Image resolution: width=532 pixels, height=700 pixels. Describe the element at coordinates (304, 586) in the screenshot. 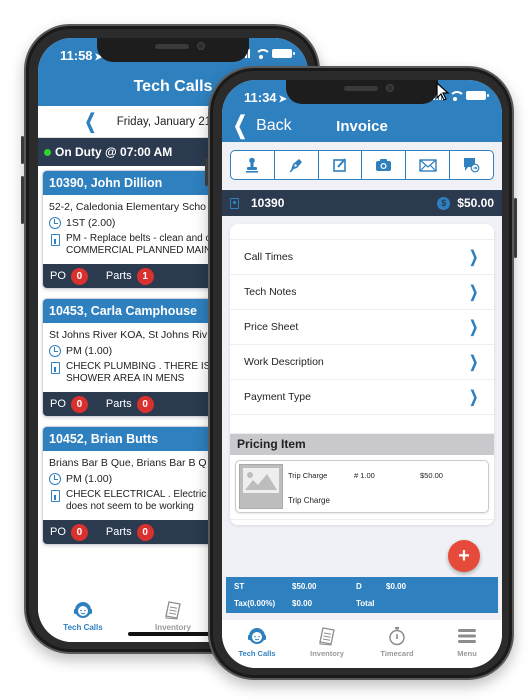

I see `subtotal-value: $50.00` at that location.